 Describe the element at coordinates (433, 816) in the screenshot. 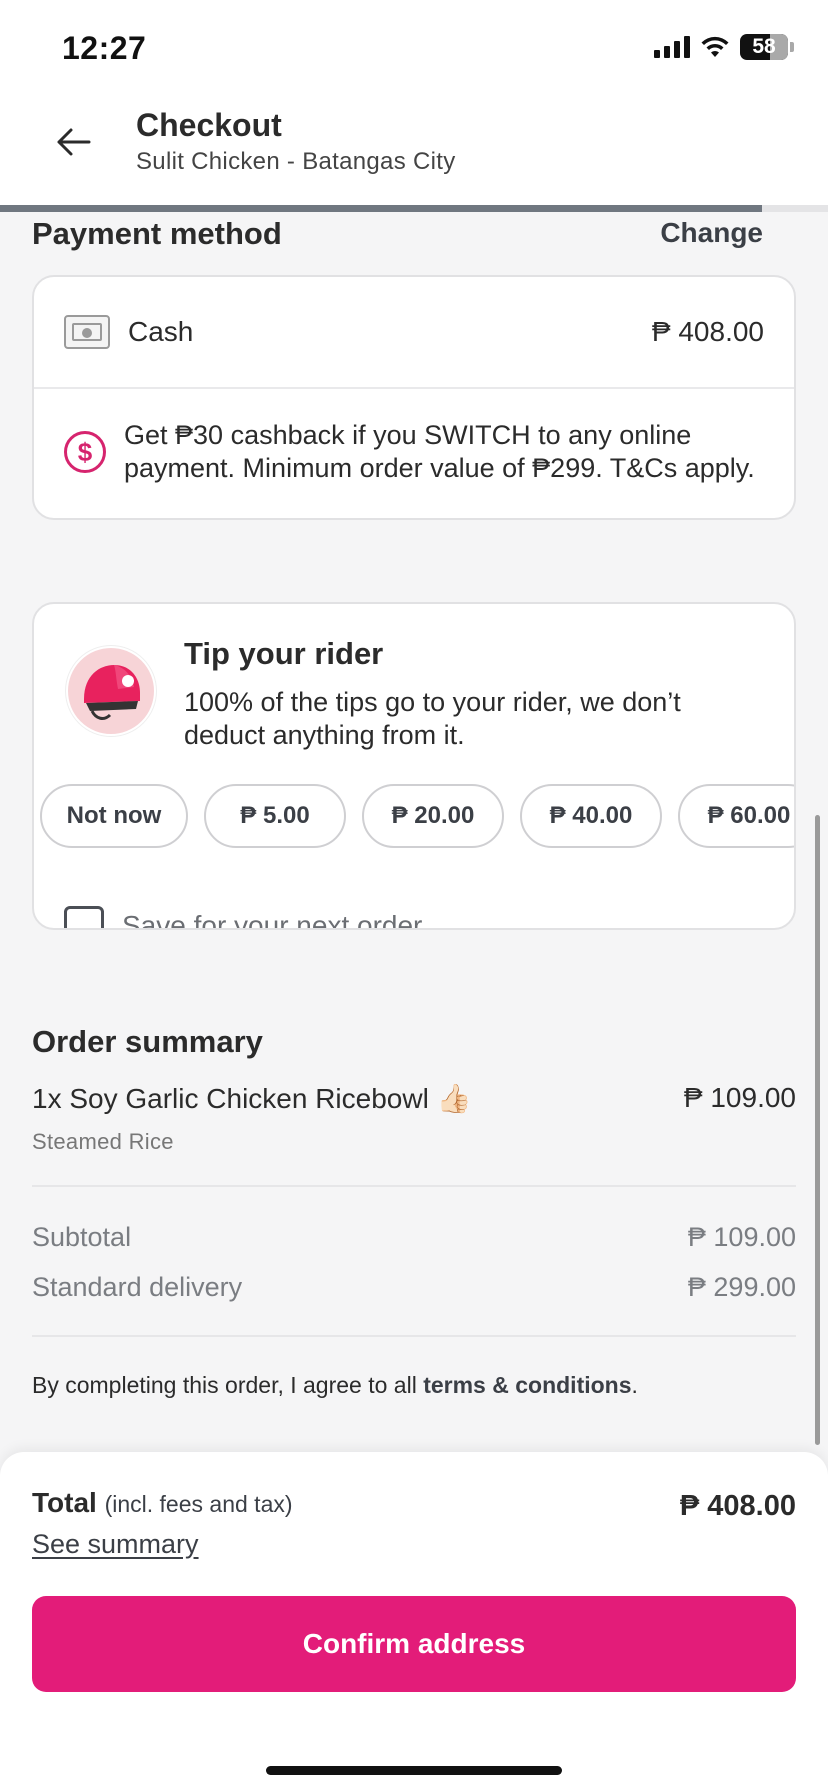

I see `tip-option-20: ₱ 20.00` at that location.